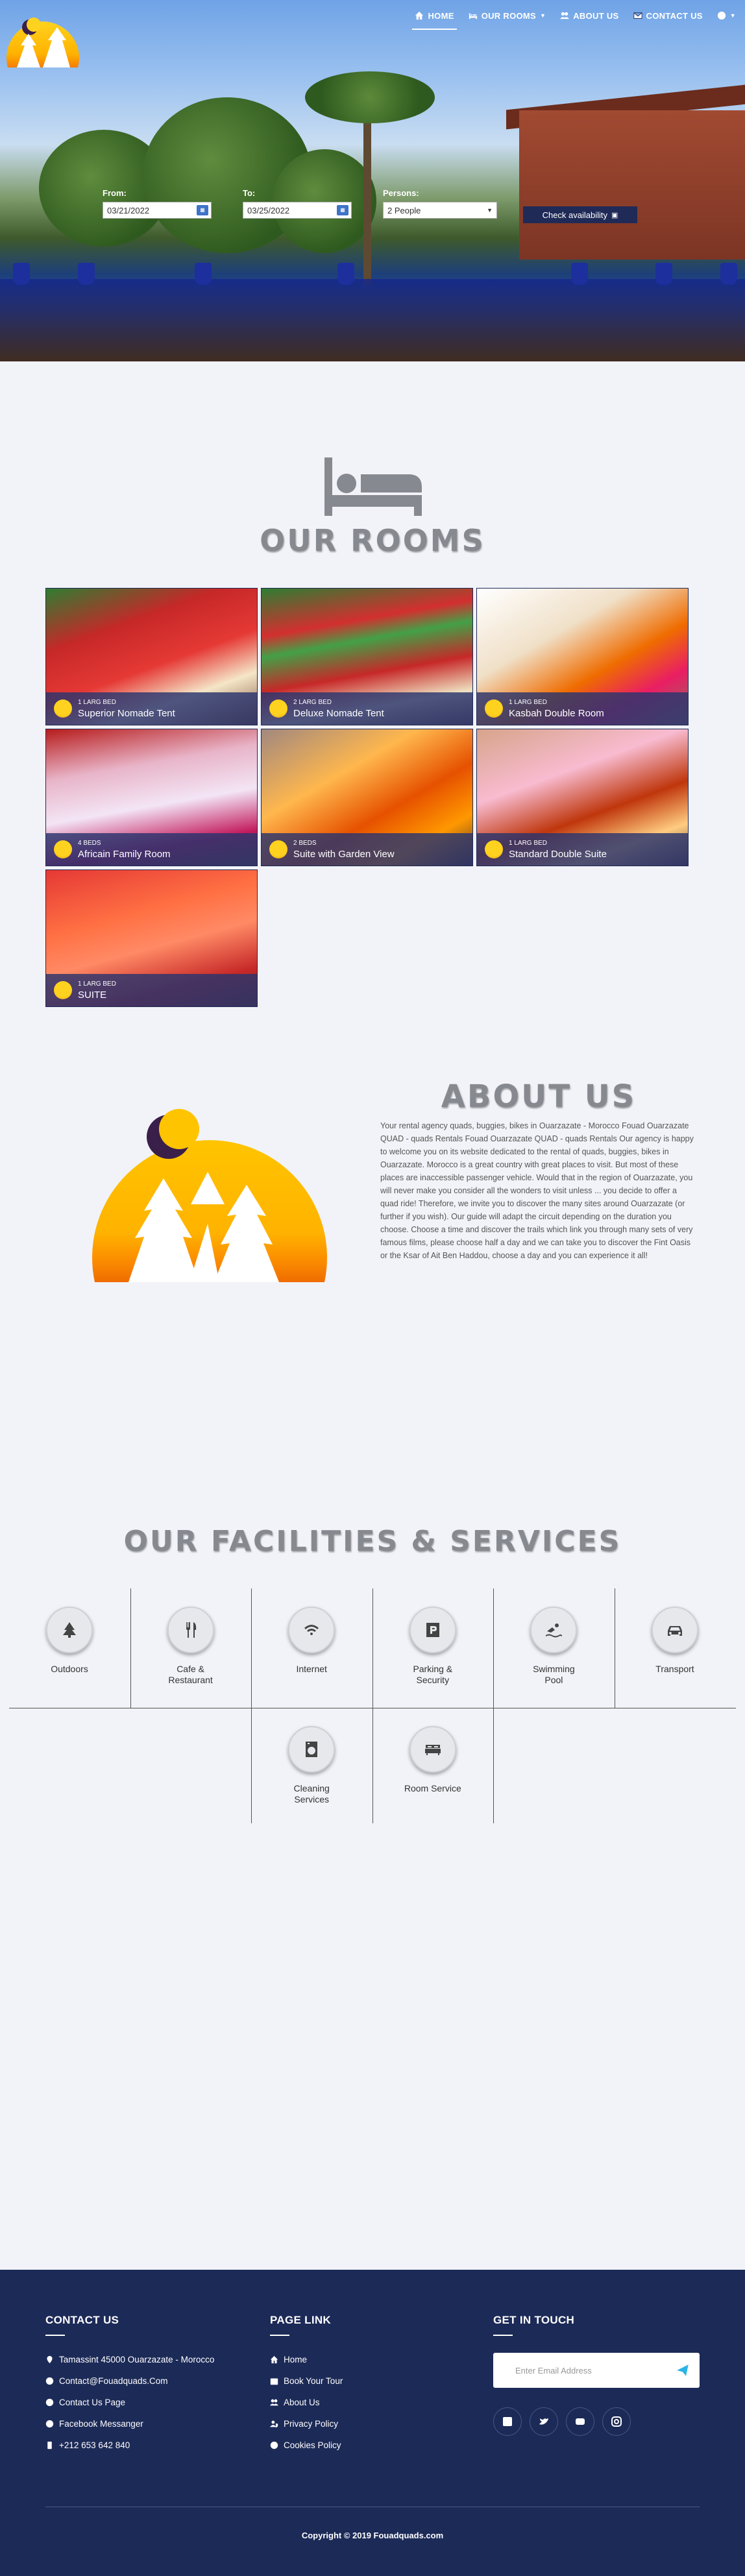 The image size is (745, 2576). What do you see at coordinates (312, 1749) in the screenshot?
I see `washer-icon` at bounding box center [312, 1749].